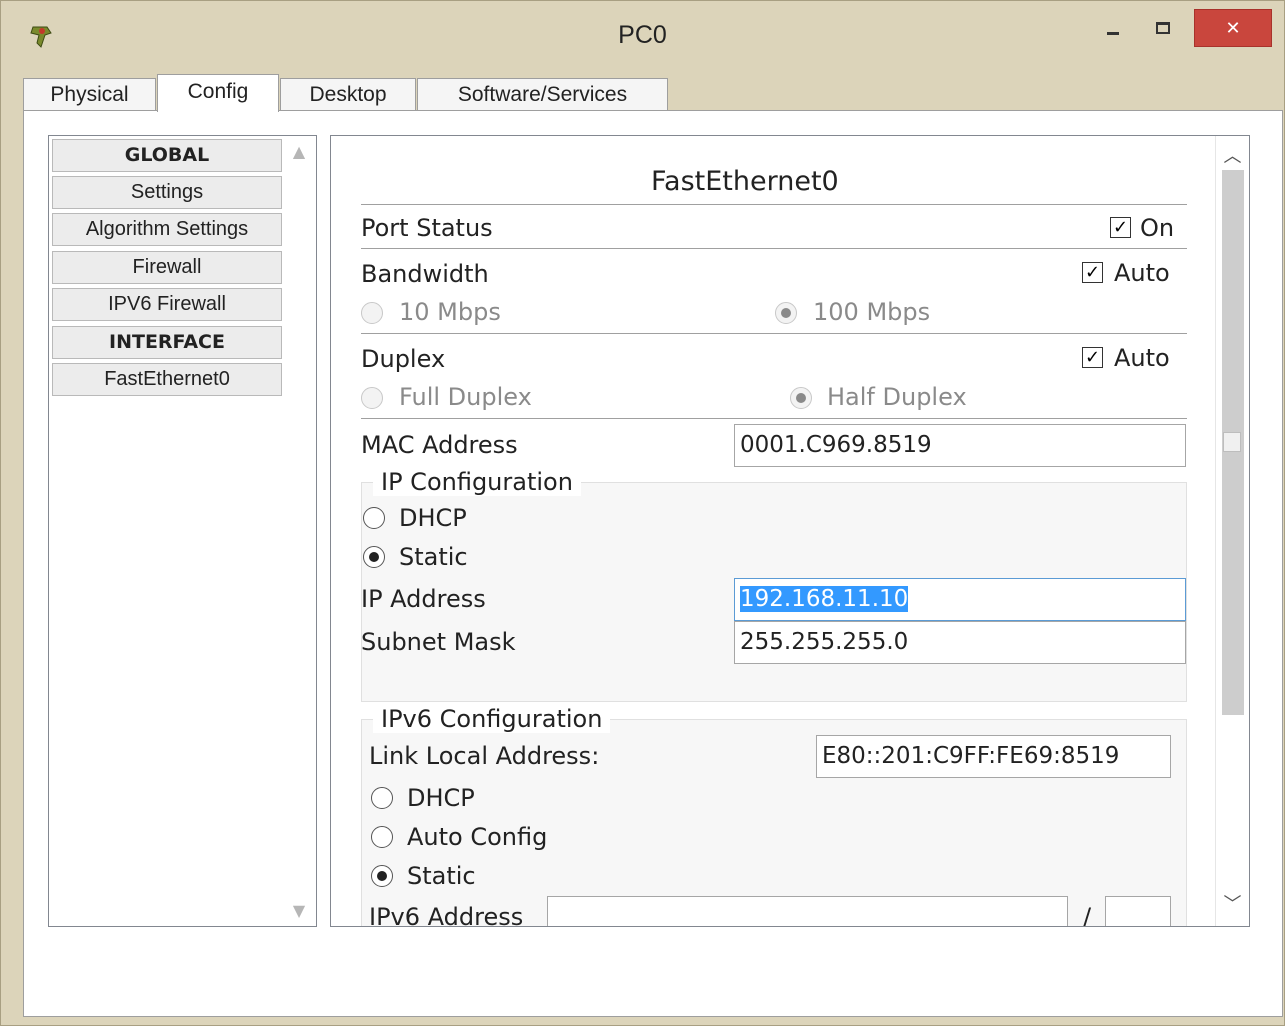 The height and width of the screenshot is (1026, 1285). I want to click on duplex-auto-label: Auto, so click(1142, 358).